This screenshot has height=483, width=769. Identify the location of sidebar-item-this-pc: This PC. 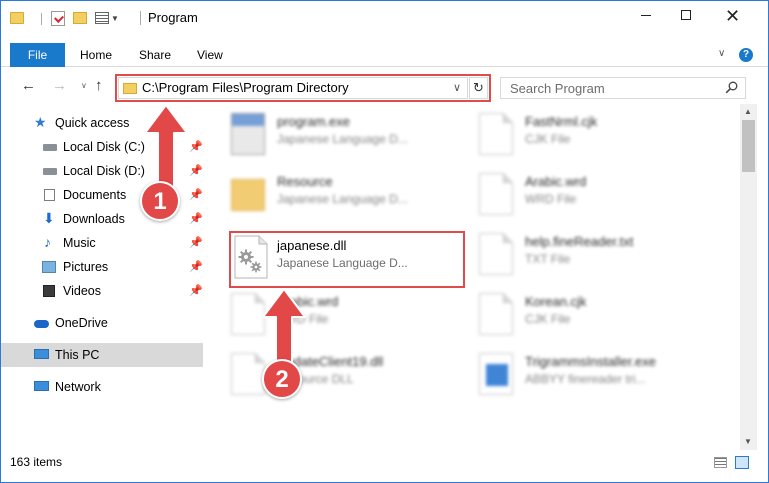
(102, 355).